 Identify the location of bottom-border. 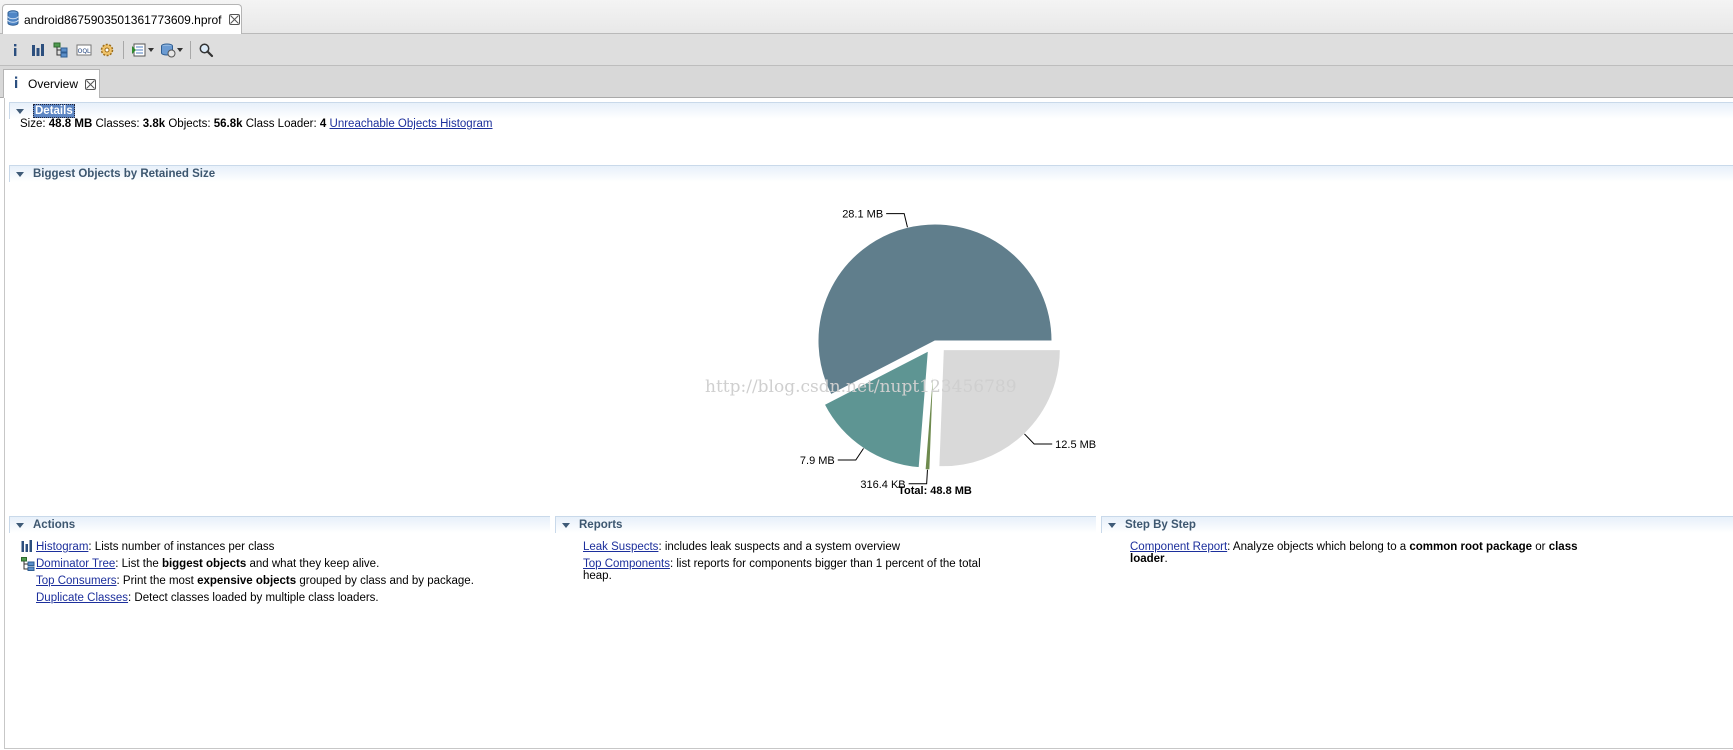
(868, 748).